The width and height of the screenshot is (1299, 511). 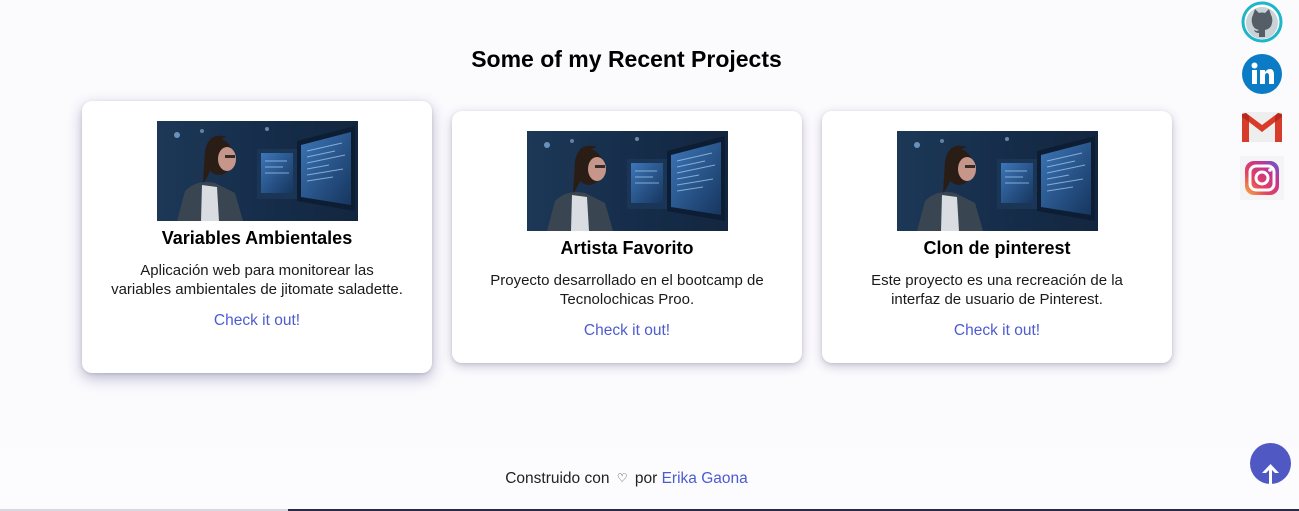 What do you see at coordinates (557, 478) in the screenshot?
I see `footer-prefix: Construido con` at bounding box center [557, 478].